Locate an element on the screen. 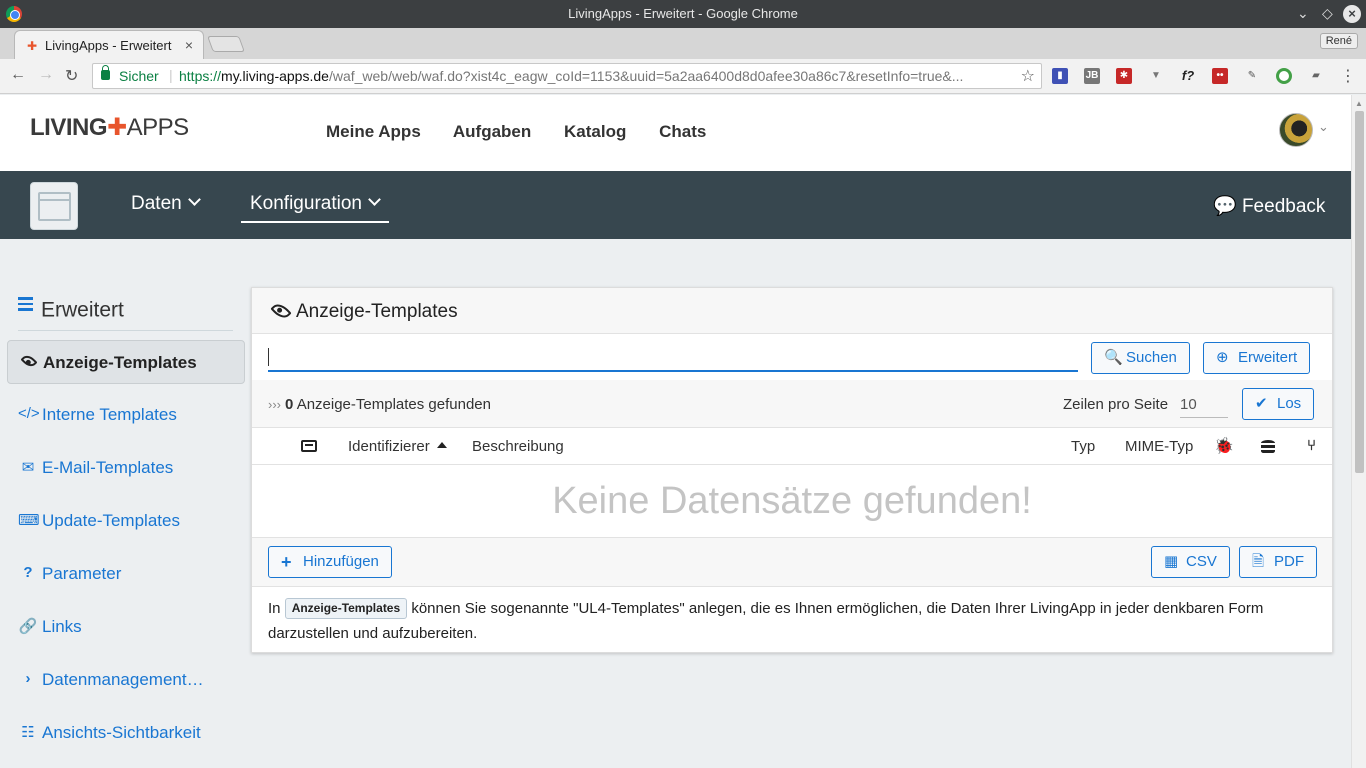  plus-icon: + is located at coordinates (286, 562).